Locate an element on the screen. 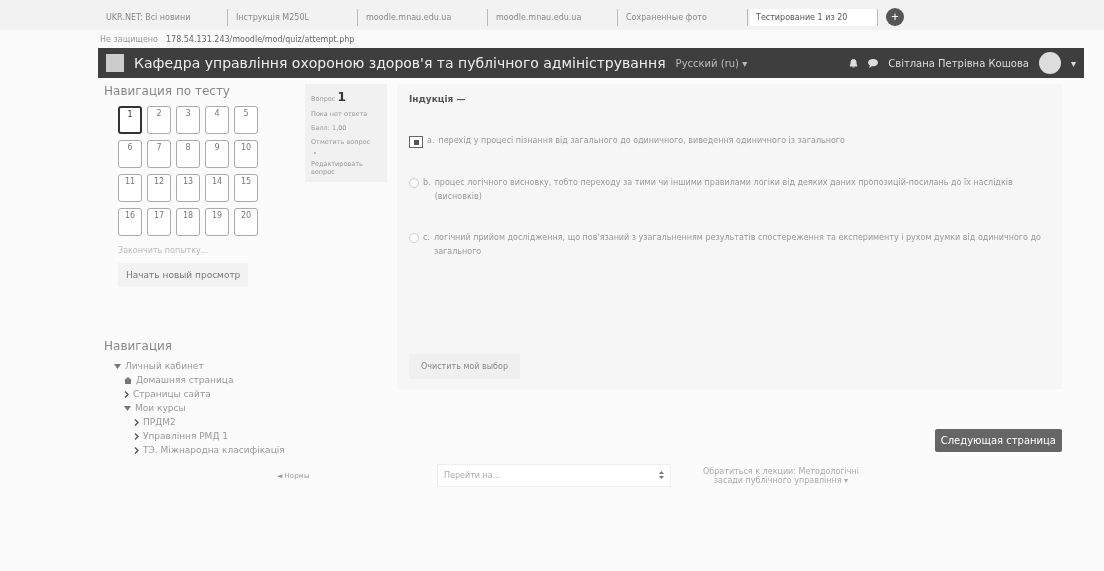 This screenshot has height=571, width=1104. browser-tab: Інструкція M250L is located at coordinates (294, 17).